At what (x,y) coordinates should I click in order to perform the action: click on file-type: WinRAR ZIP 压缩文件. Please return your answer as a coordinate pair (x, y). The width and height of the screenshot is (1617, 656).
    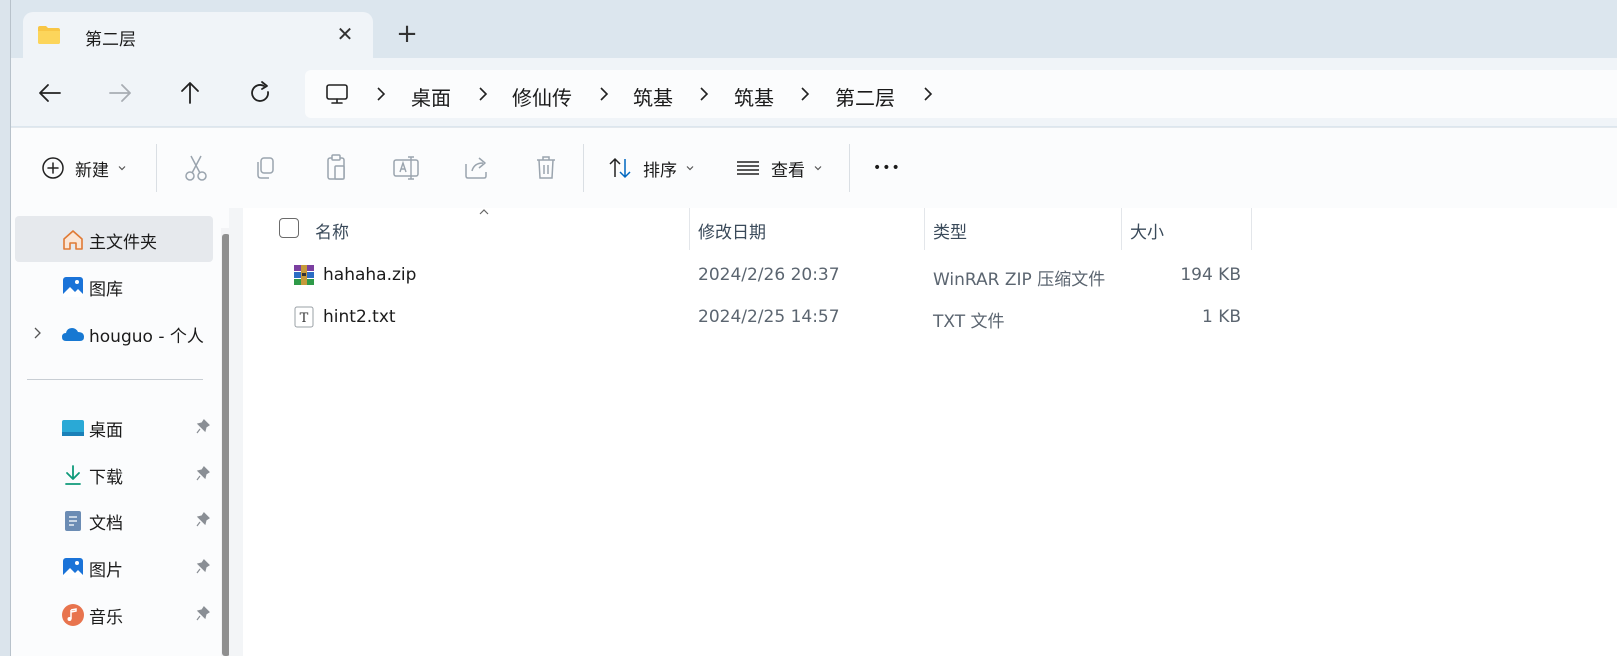
    Looking at the image, I should click on (1019, 280).